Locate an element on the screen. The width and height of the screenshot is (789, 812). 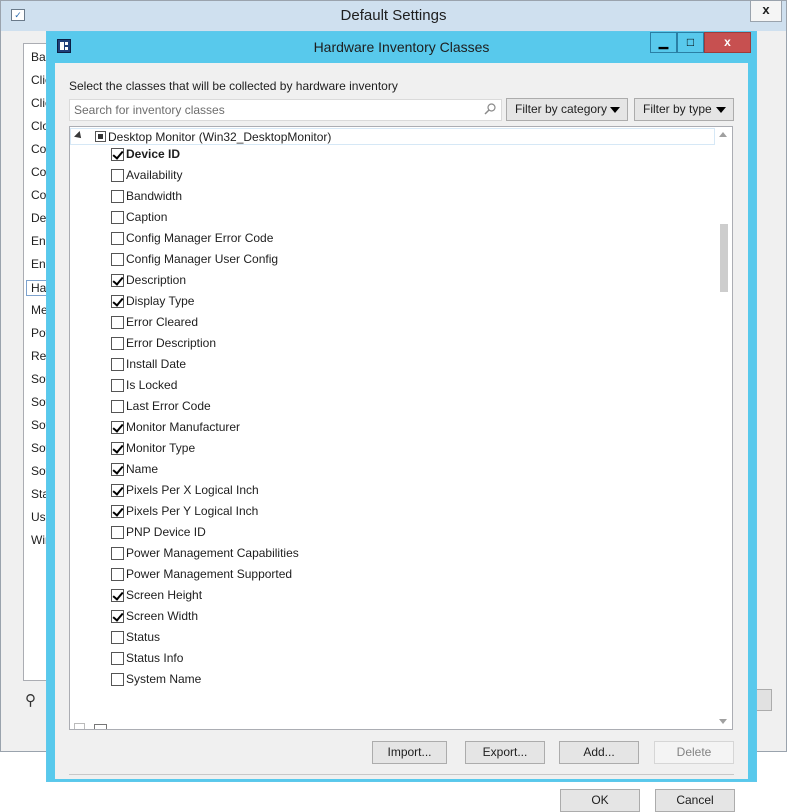
ok-button: OK is located at coordinates (600, 800).